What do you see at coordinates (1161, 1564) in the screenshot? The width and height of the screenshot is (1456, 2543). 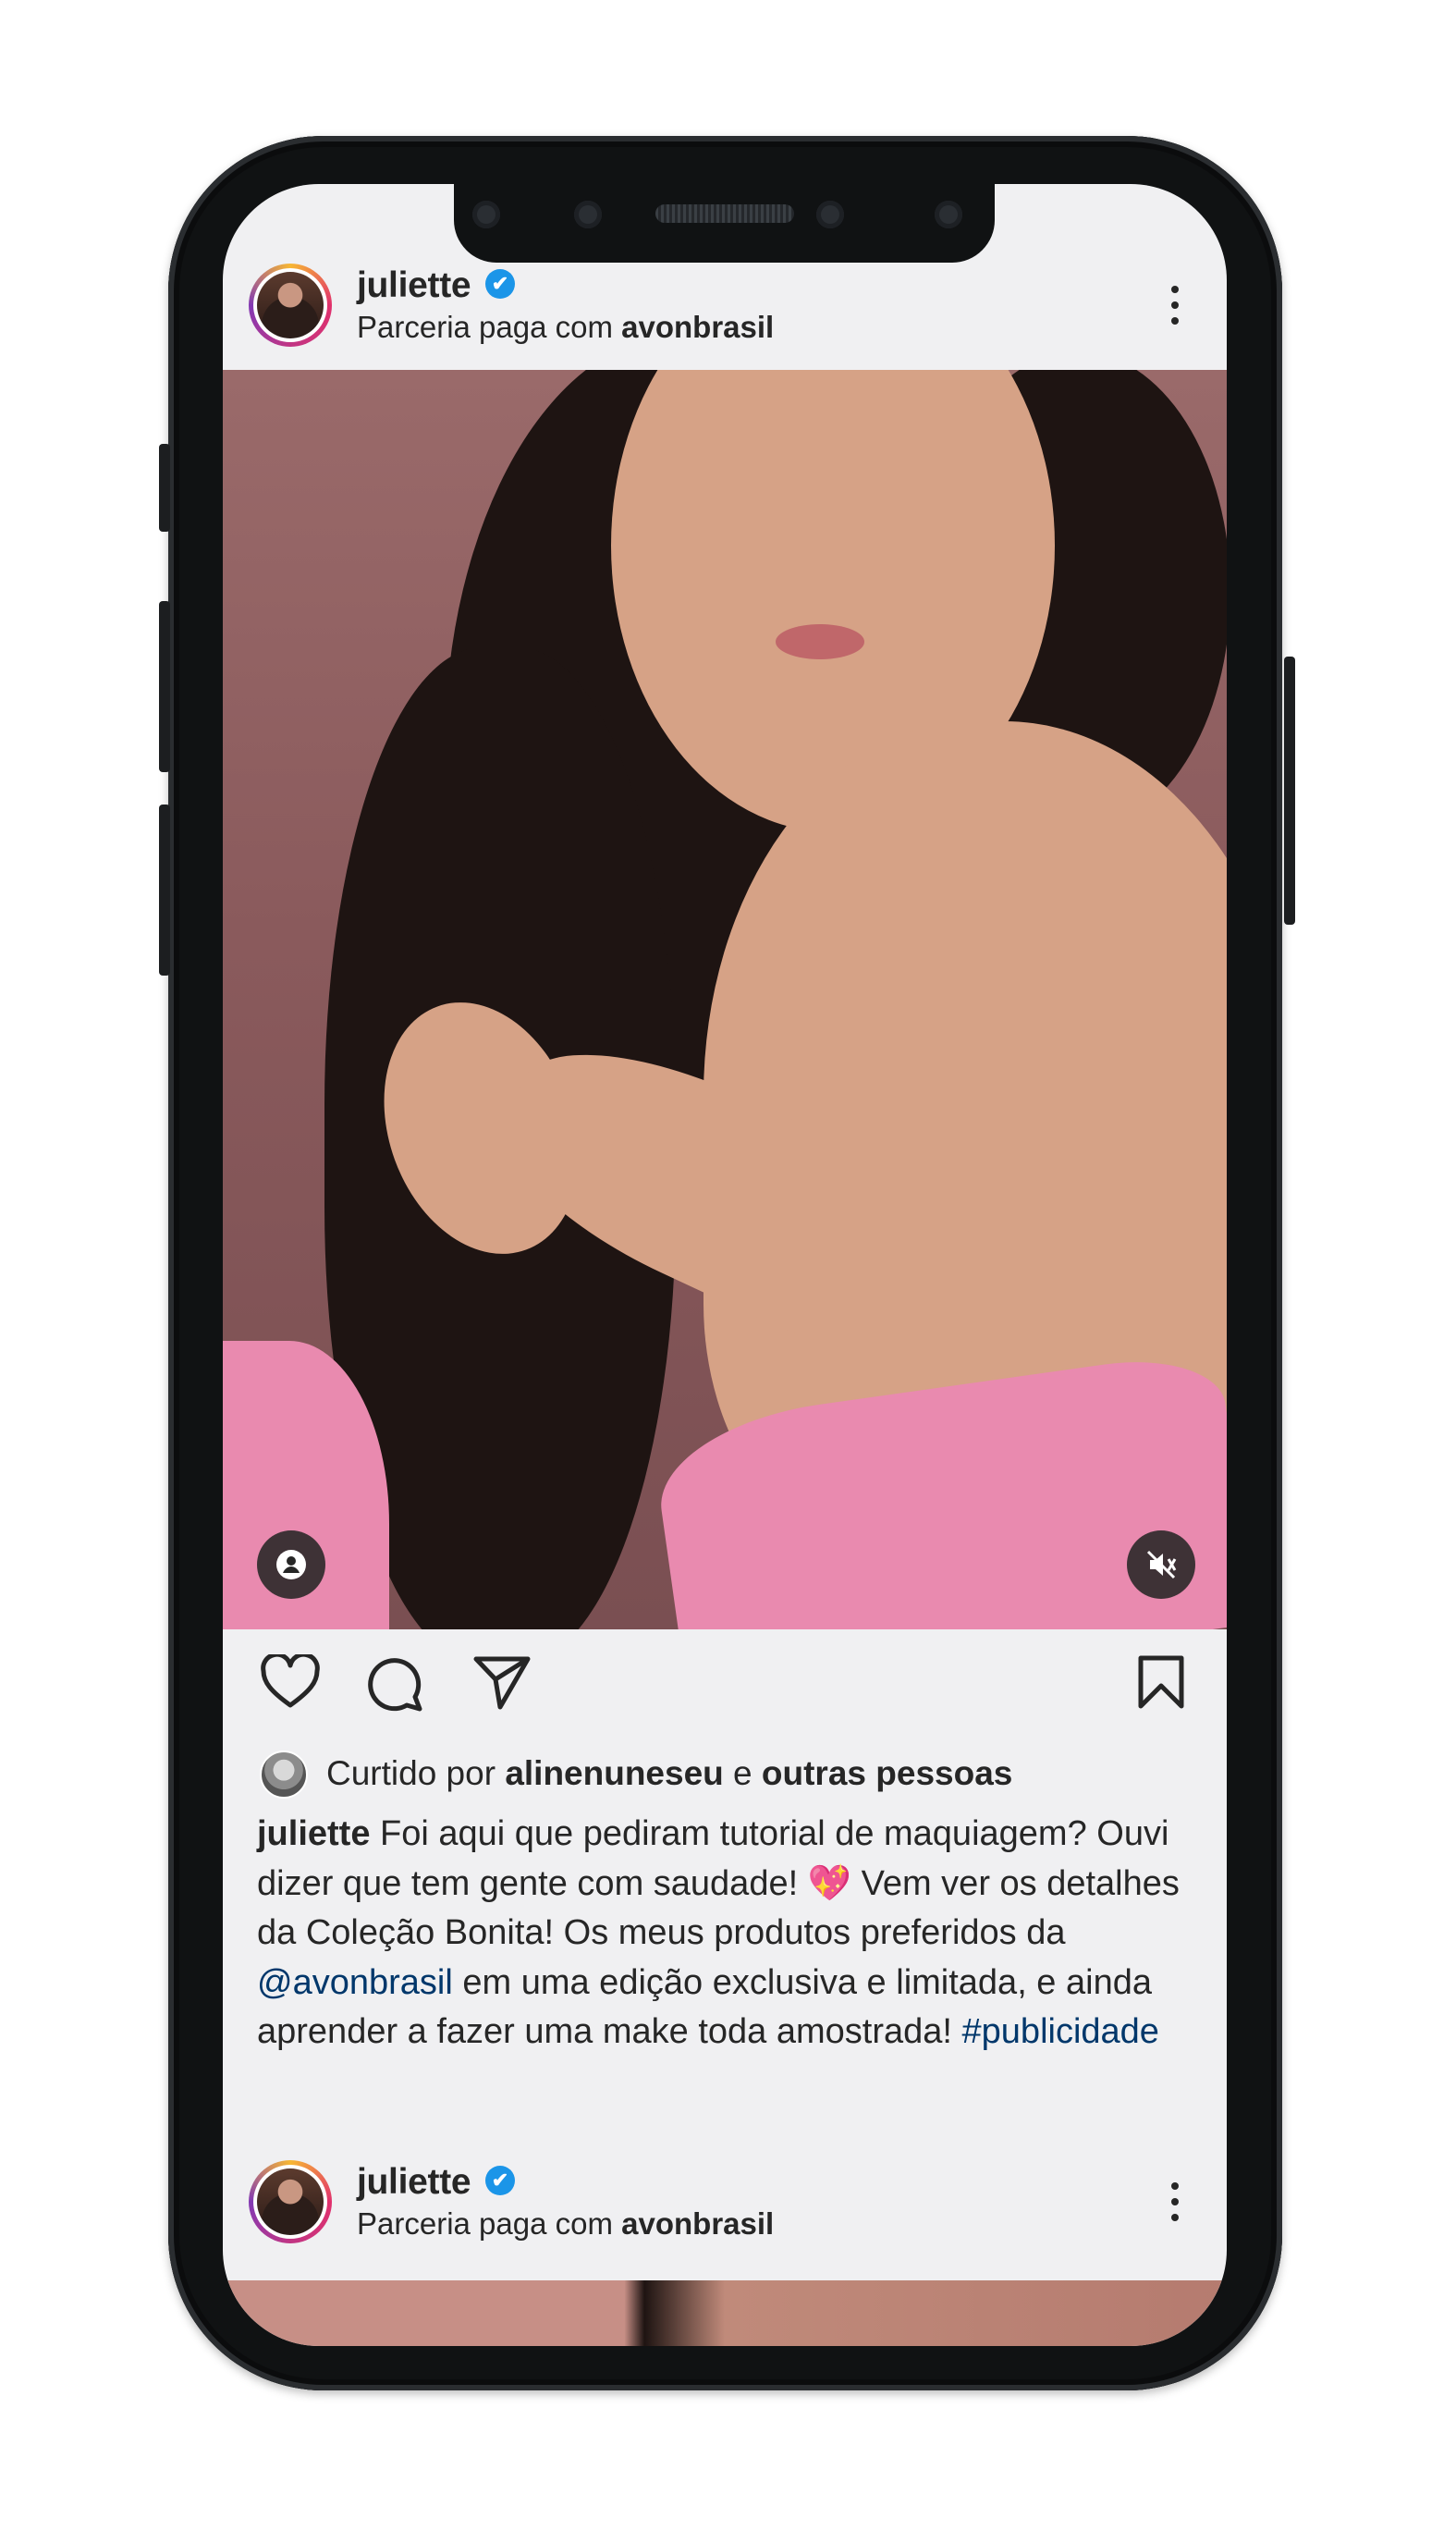 I see `sound-off-icon` at bounding box center [1161, 1564].